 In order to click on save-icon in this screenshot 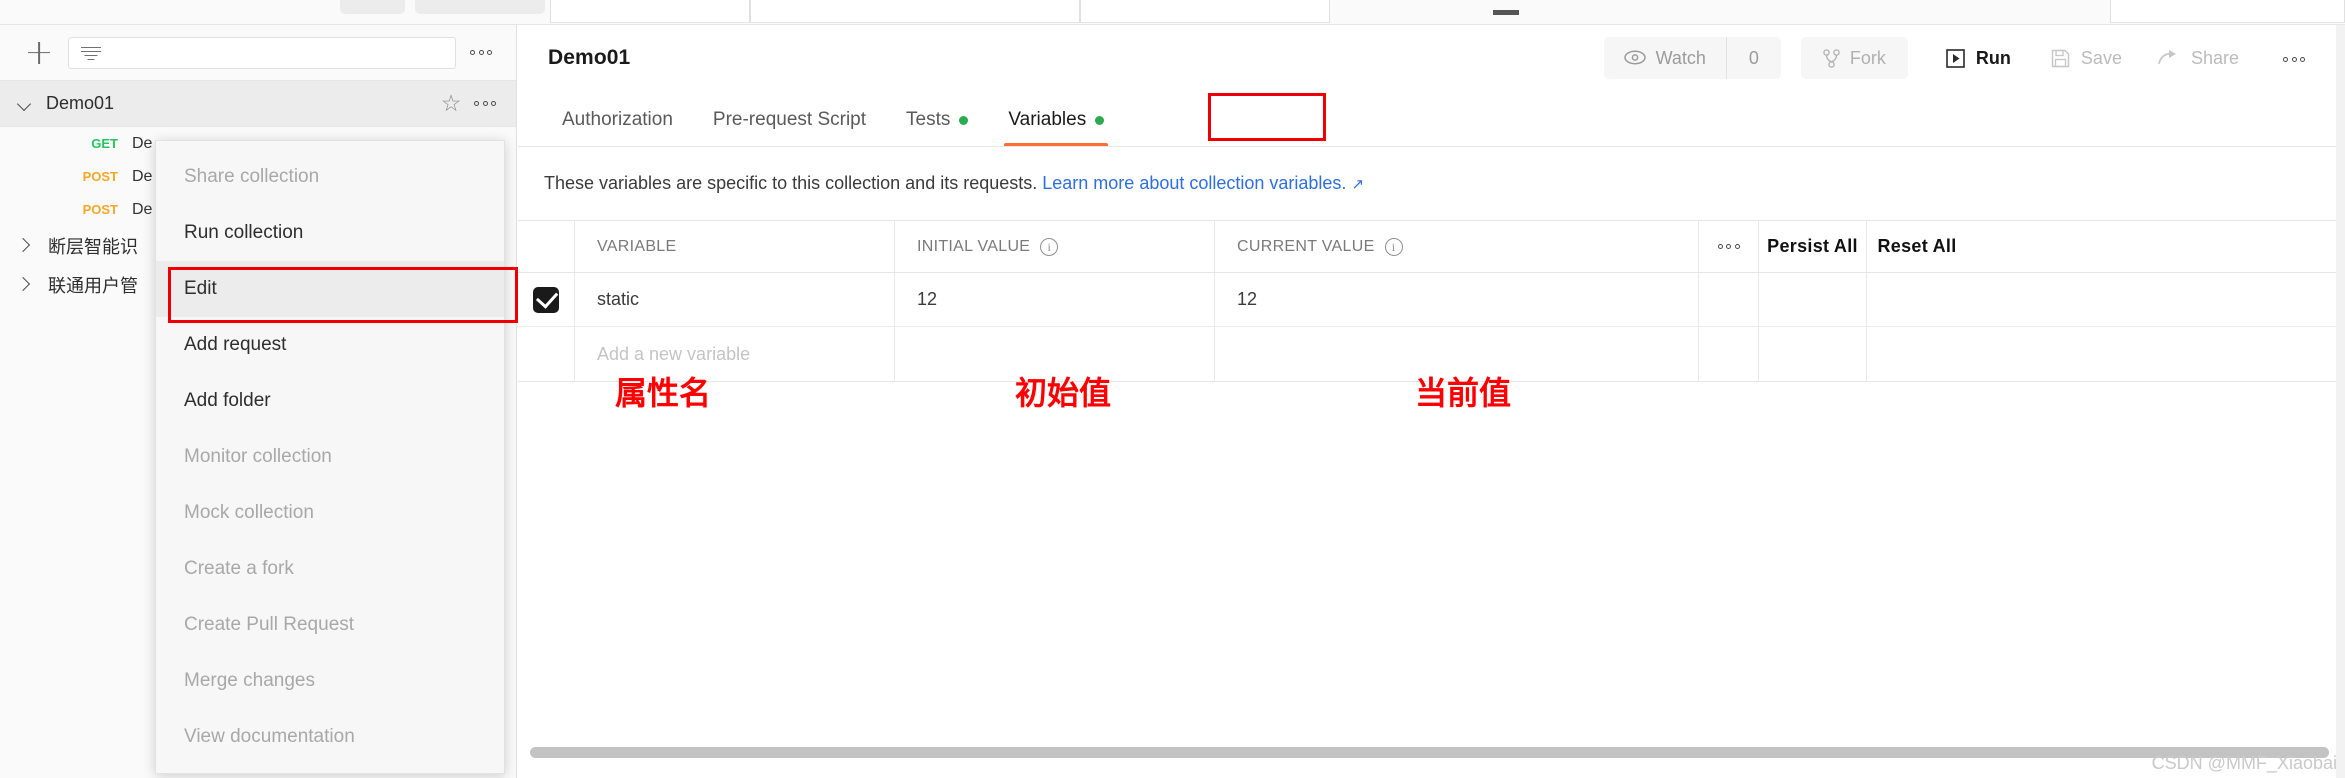, I will do `click(2060, 58)`.